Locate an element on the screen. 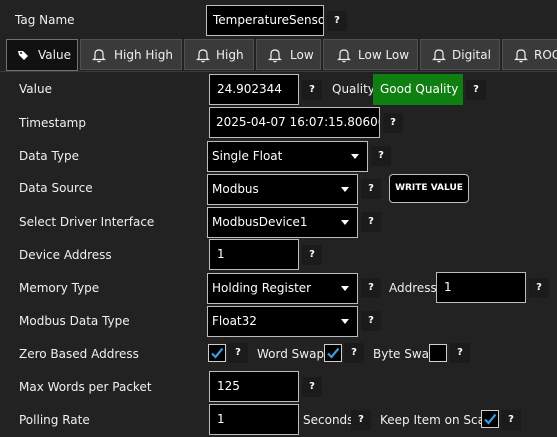 This screenshot has height=437, width=557. zero-based-address-help-button: ? is located at coordinates (238, 353).